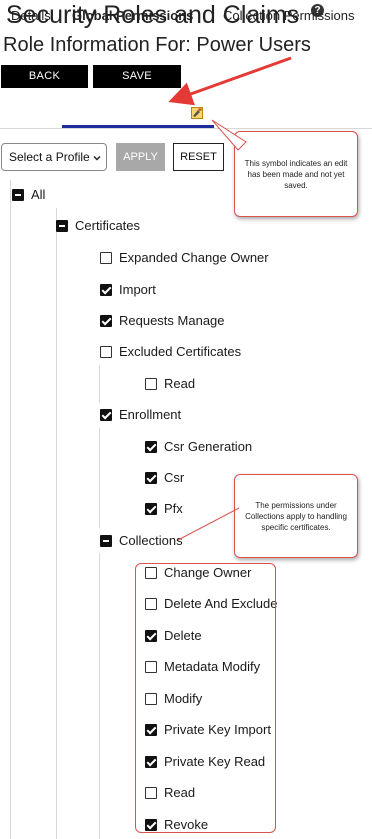  Describe the element at coordinates (106, 290) in the screenshot. I see `checkbox-import` at that location.